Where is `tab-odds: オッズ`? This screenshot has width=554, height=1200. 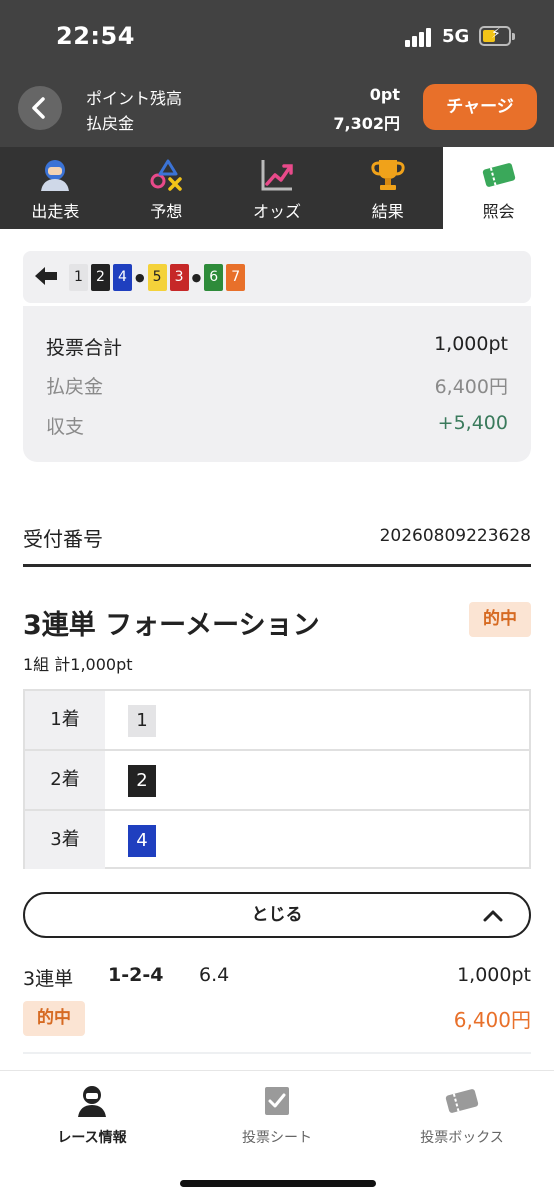 tab-odds: オッズ is located at coordinates (277, 188).